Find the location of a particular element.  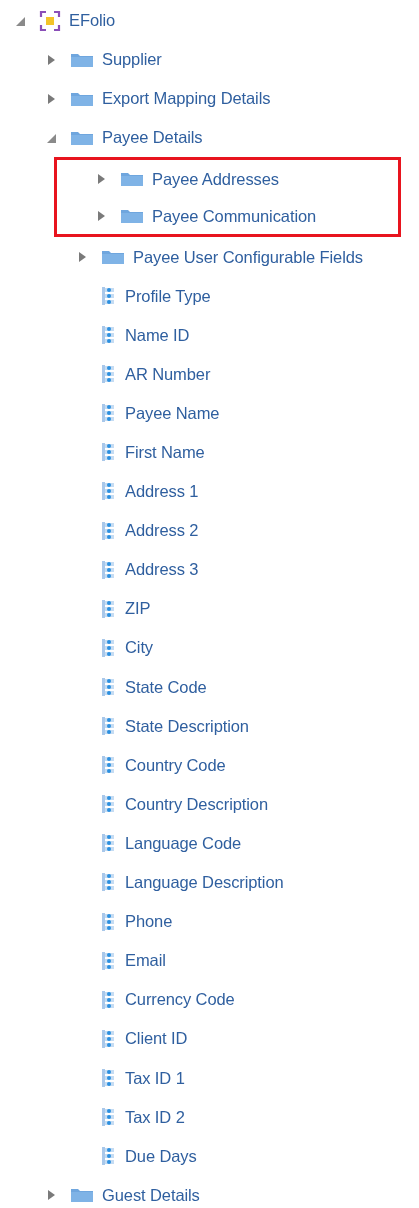

tree-item-label: Tax ID 2 is located at coordinates (155, 1117).